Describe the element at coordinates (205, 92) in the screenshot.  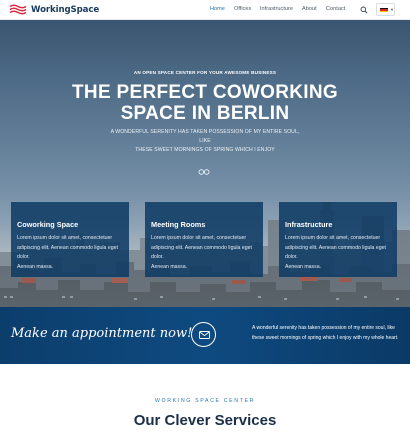
I see `hero-title-line-1: THE PERFECT COWORKING` at that location.